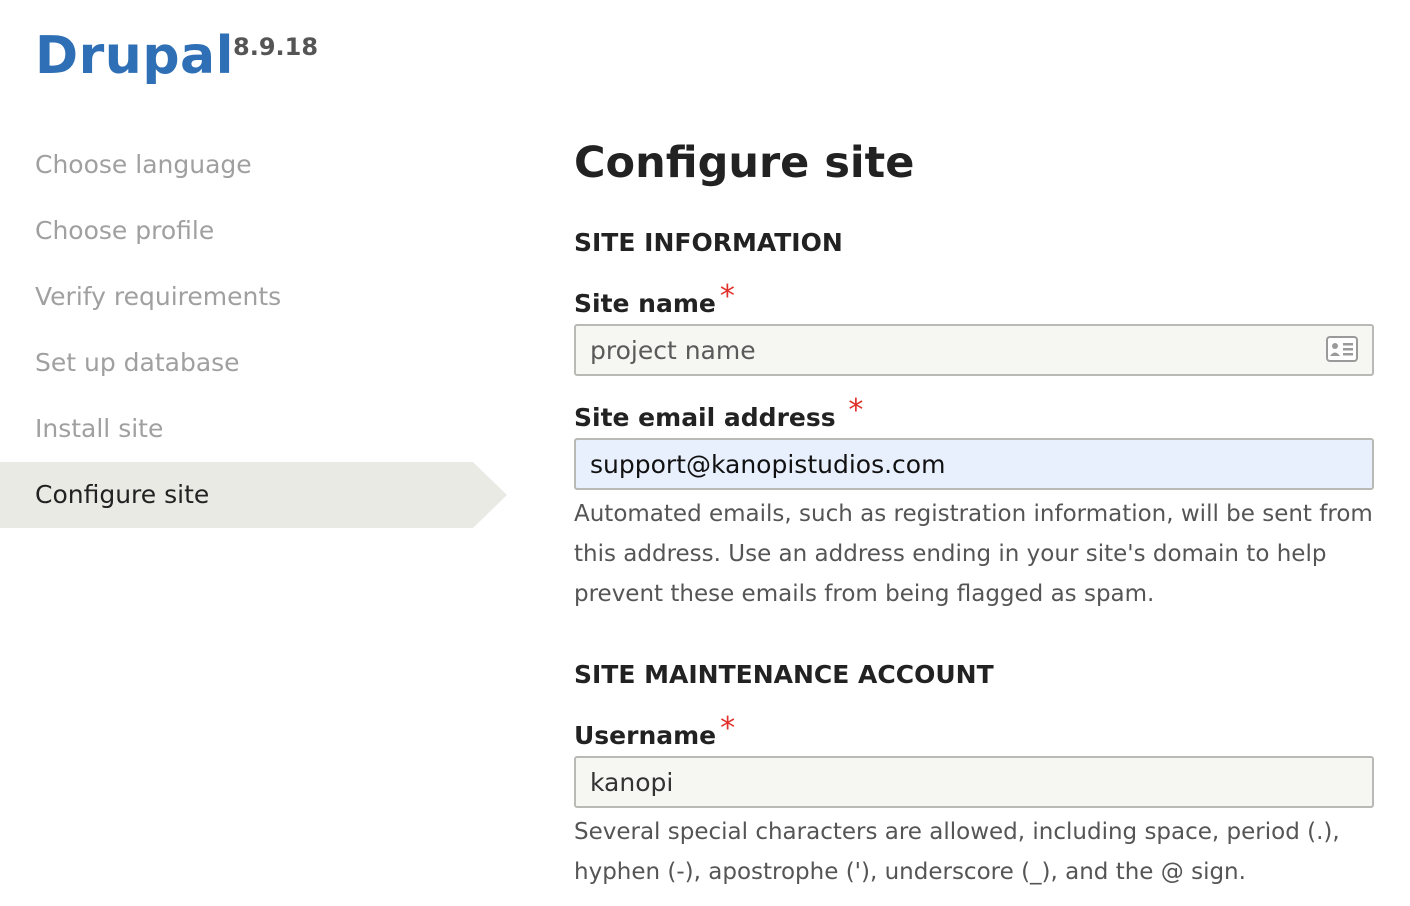  Describe the element at coordinates (784, 674) in the screenshot. I see `maintenance-account-heading: SITE MAINTENANCE ACCOUNT` at that location.